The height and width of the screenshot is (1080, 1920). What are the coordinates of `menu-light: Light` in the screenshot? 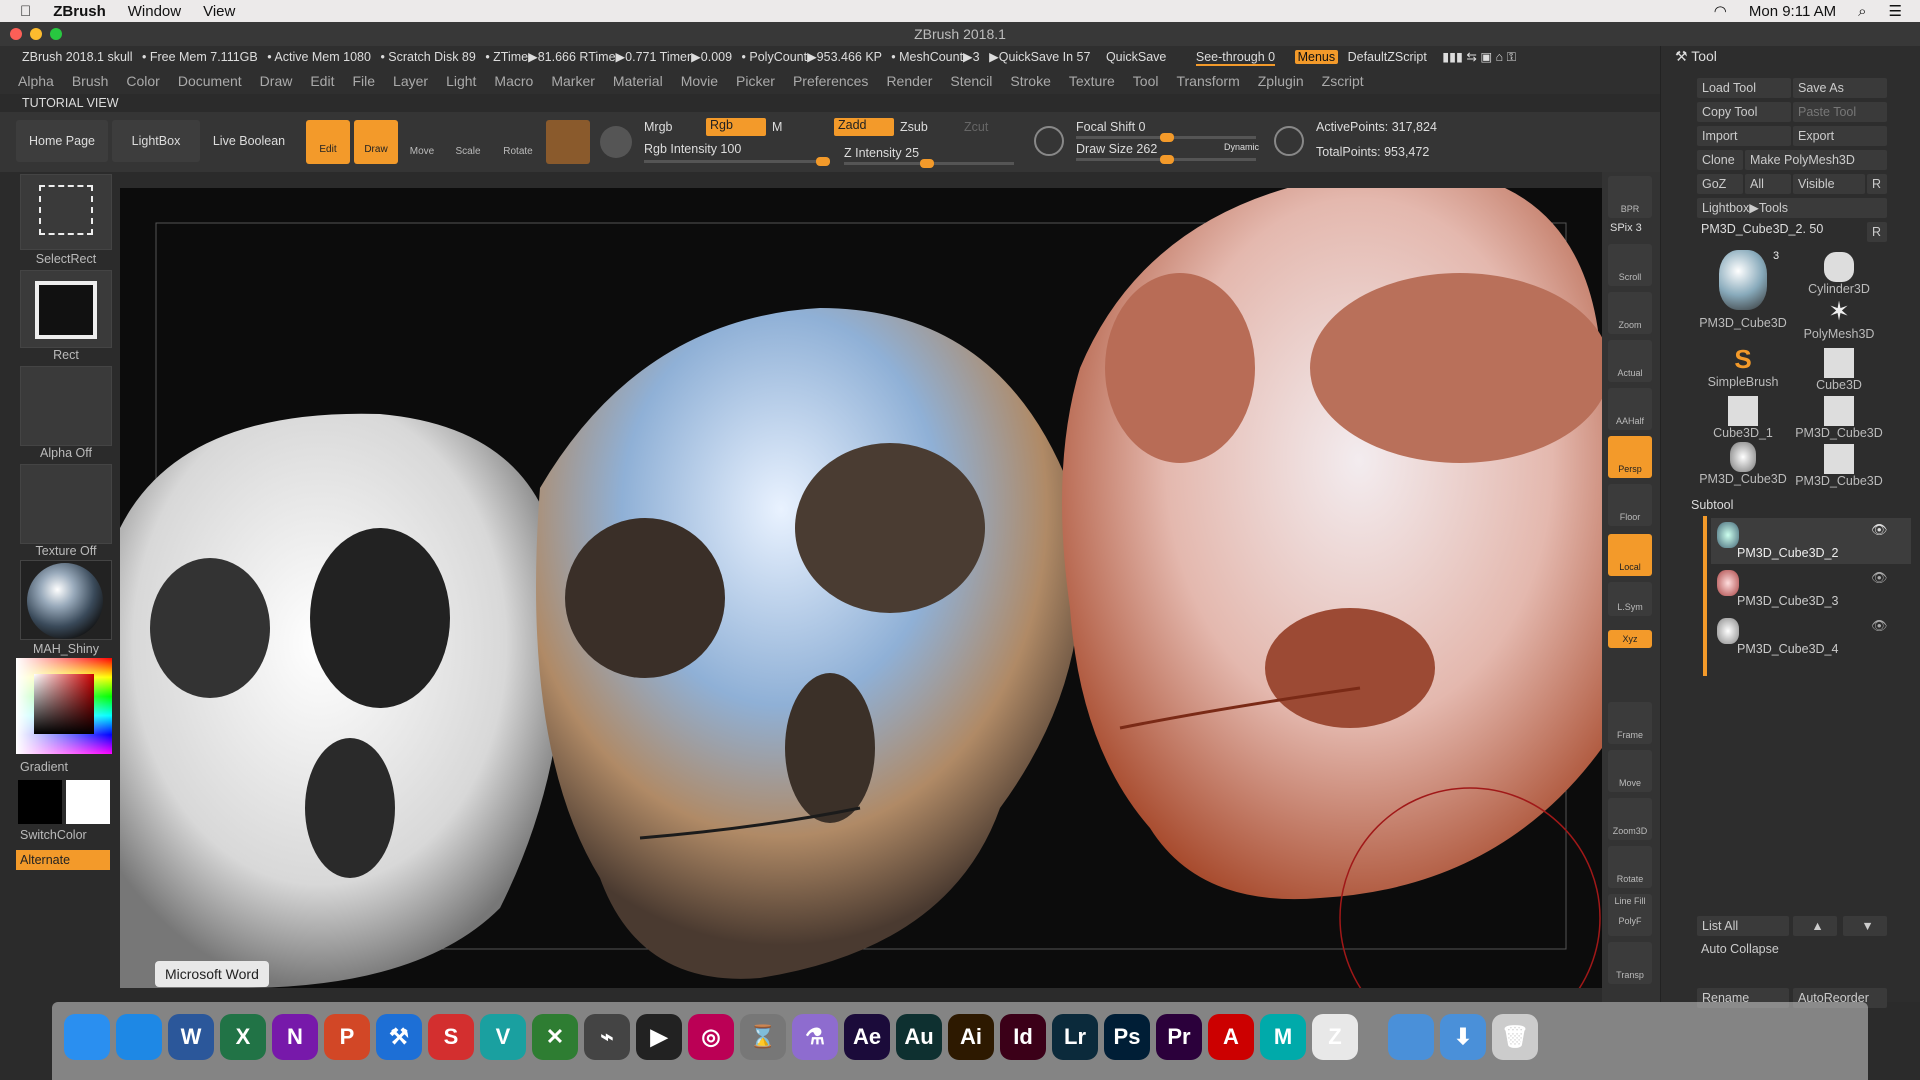 It's located at (461, 81).